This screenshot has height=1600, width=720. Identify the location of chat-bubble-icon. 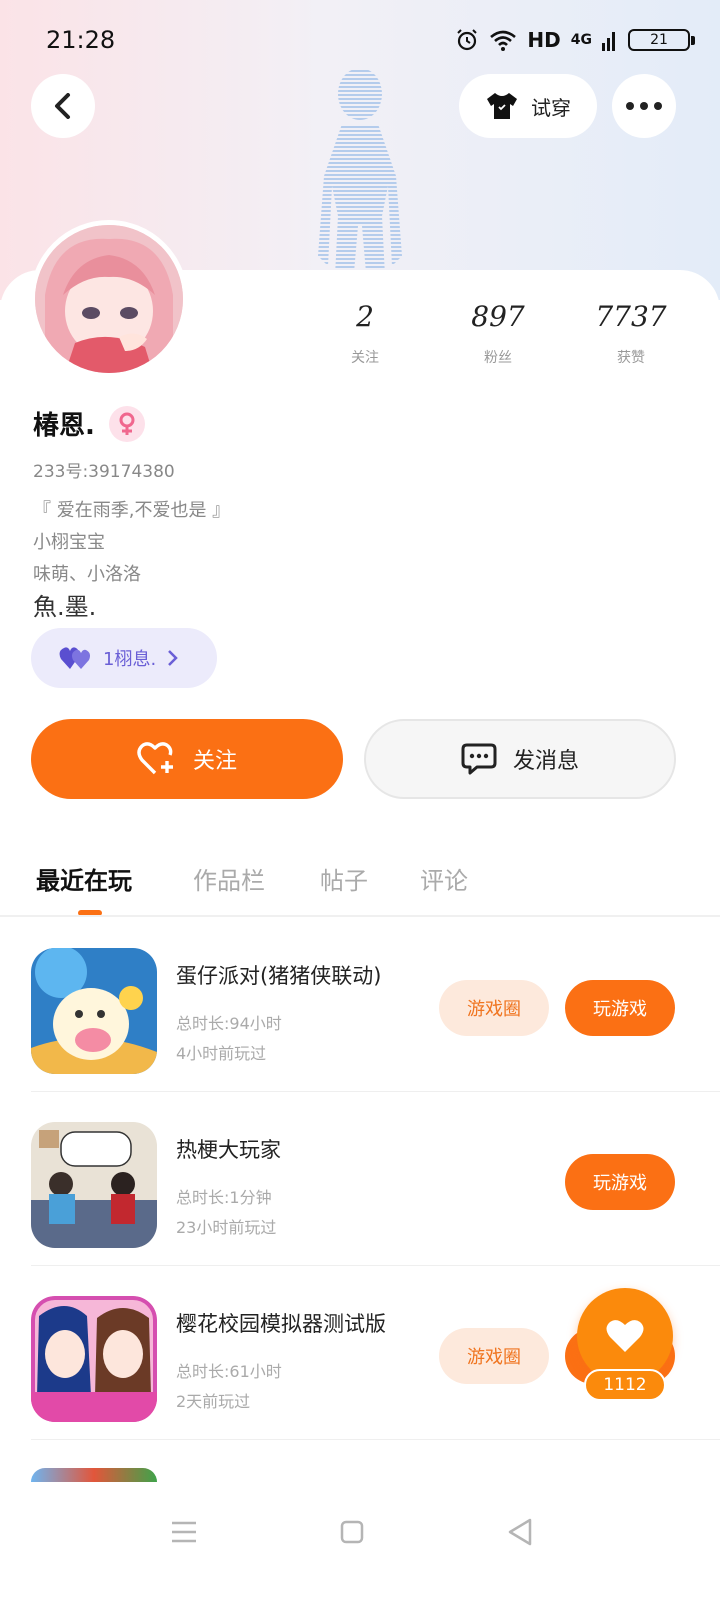
(479, 759).